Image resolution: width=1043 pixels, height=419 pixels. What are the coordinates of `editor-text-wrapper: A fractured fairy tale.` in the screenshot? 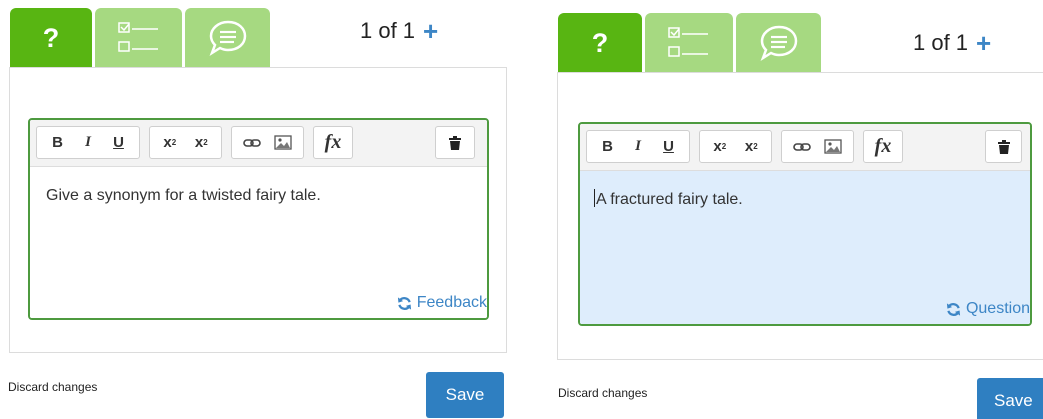 It's located at (668, 199).